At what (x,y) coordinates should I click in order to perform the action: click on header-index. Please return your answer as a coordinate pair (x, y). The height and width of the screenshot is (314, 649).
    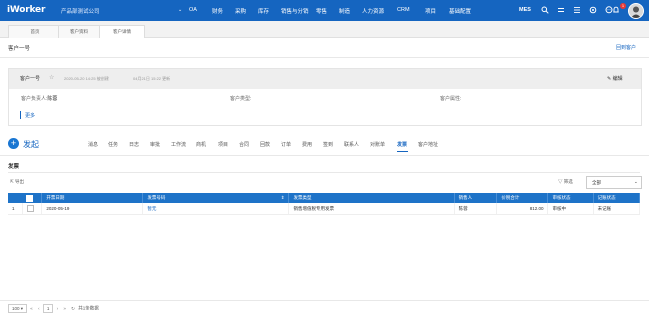
    Looking at the image, I should click on (15, 198).